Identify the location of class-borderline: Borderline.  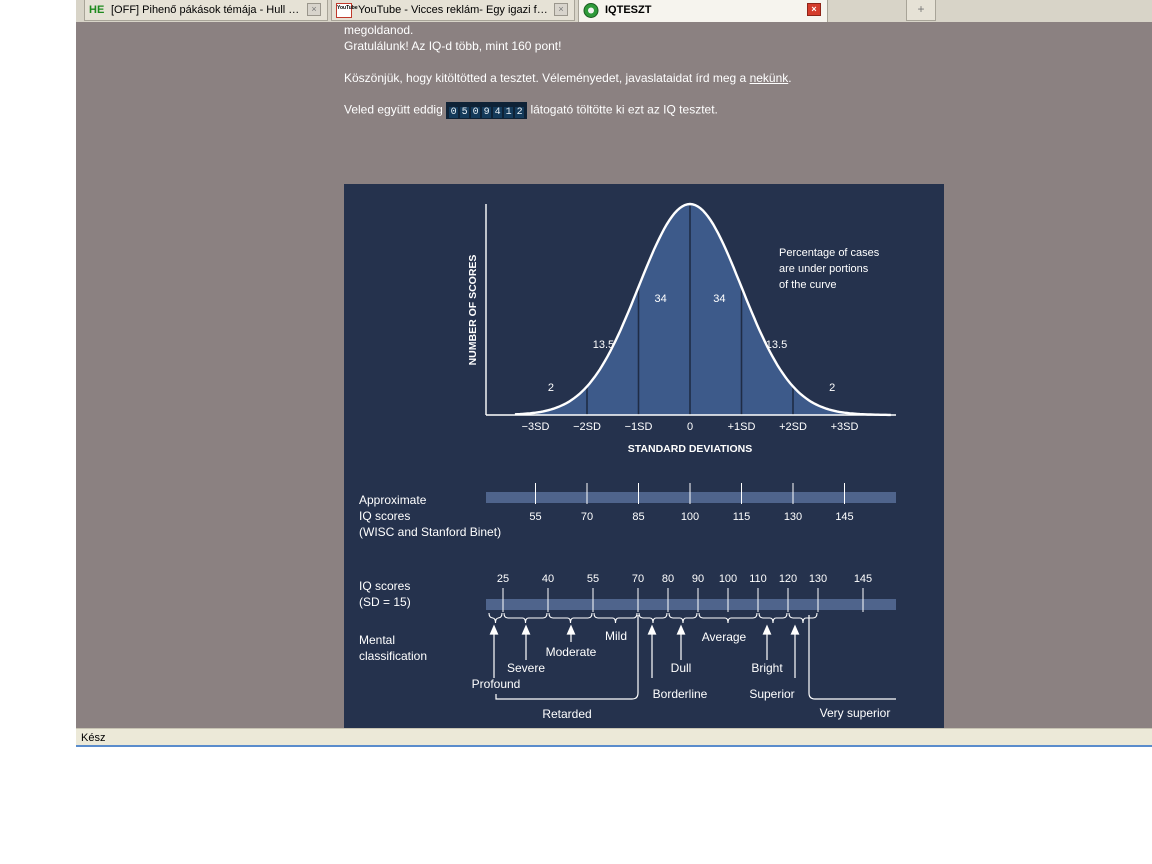
(680, 694).